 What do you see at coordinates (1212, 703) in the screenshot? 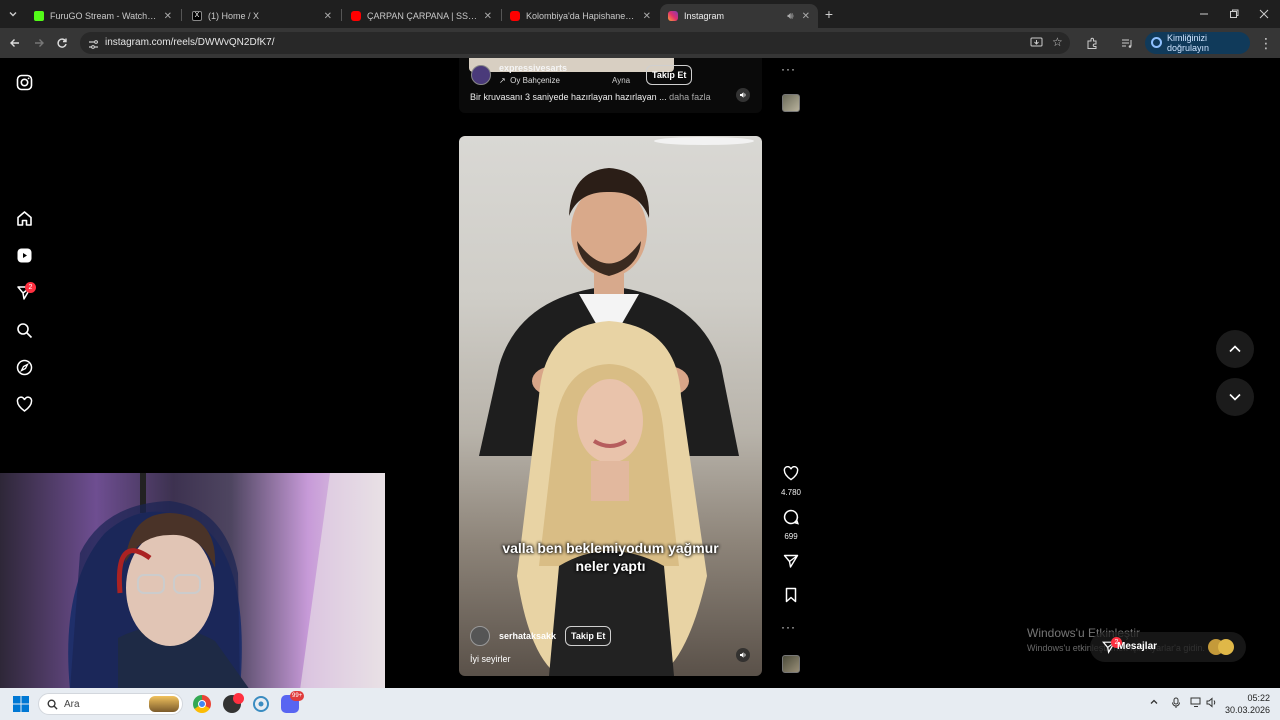
I see `volume-icon` at bounding box center [1212, 703].